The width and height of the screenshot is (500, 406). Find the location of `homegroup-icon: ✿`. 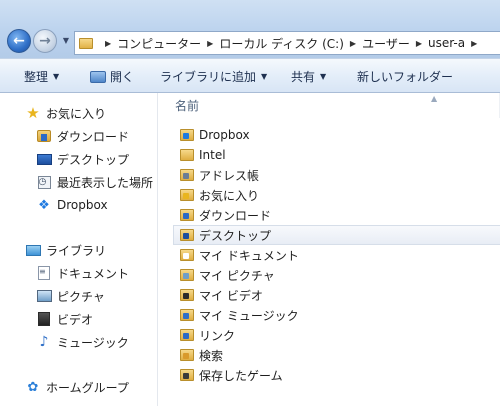

homegroup-icon: ✿ is located at coordinates (33, 387).